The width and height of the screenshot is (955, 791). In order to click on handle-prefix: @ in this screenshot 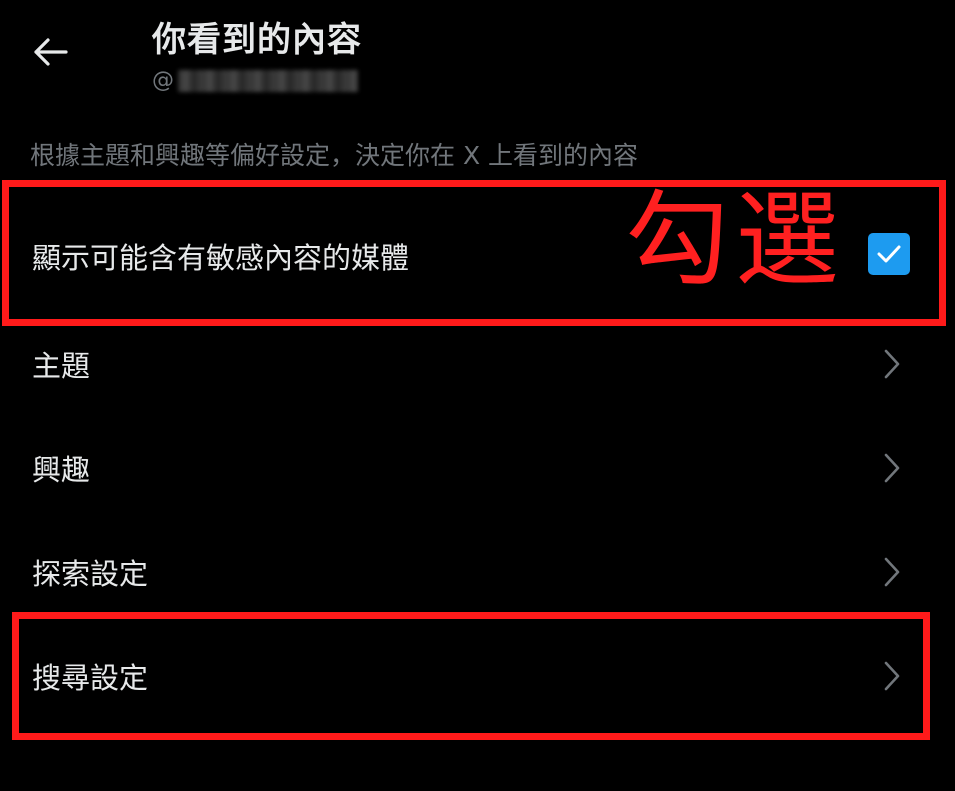, I will do `click(163, 80)`.